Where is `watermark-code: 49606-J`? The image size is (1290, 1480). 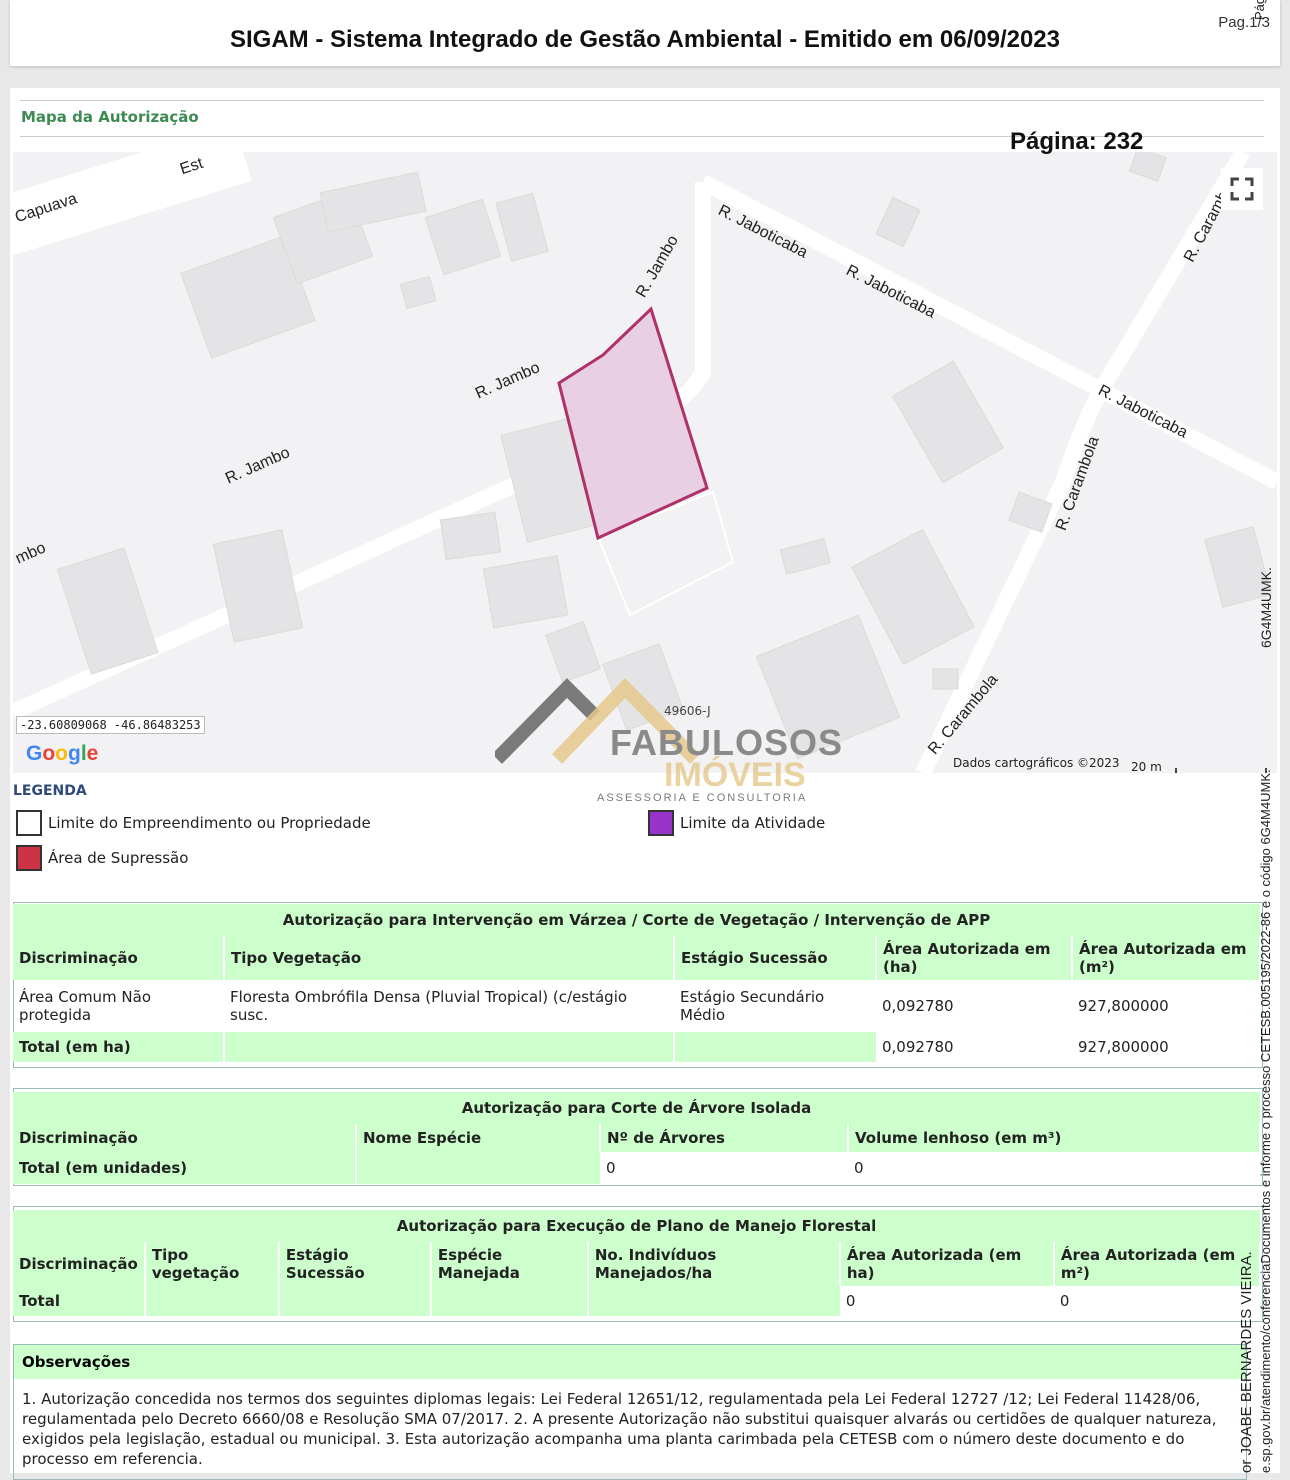 watermark-code: 49606-J is located at coordinates (687, 711).